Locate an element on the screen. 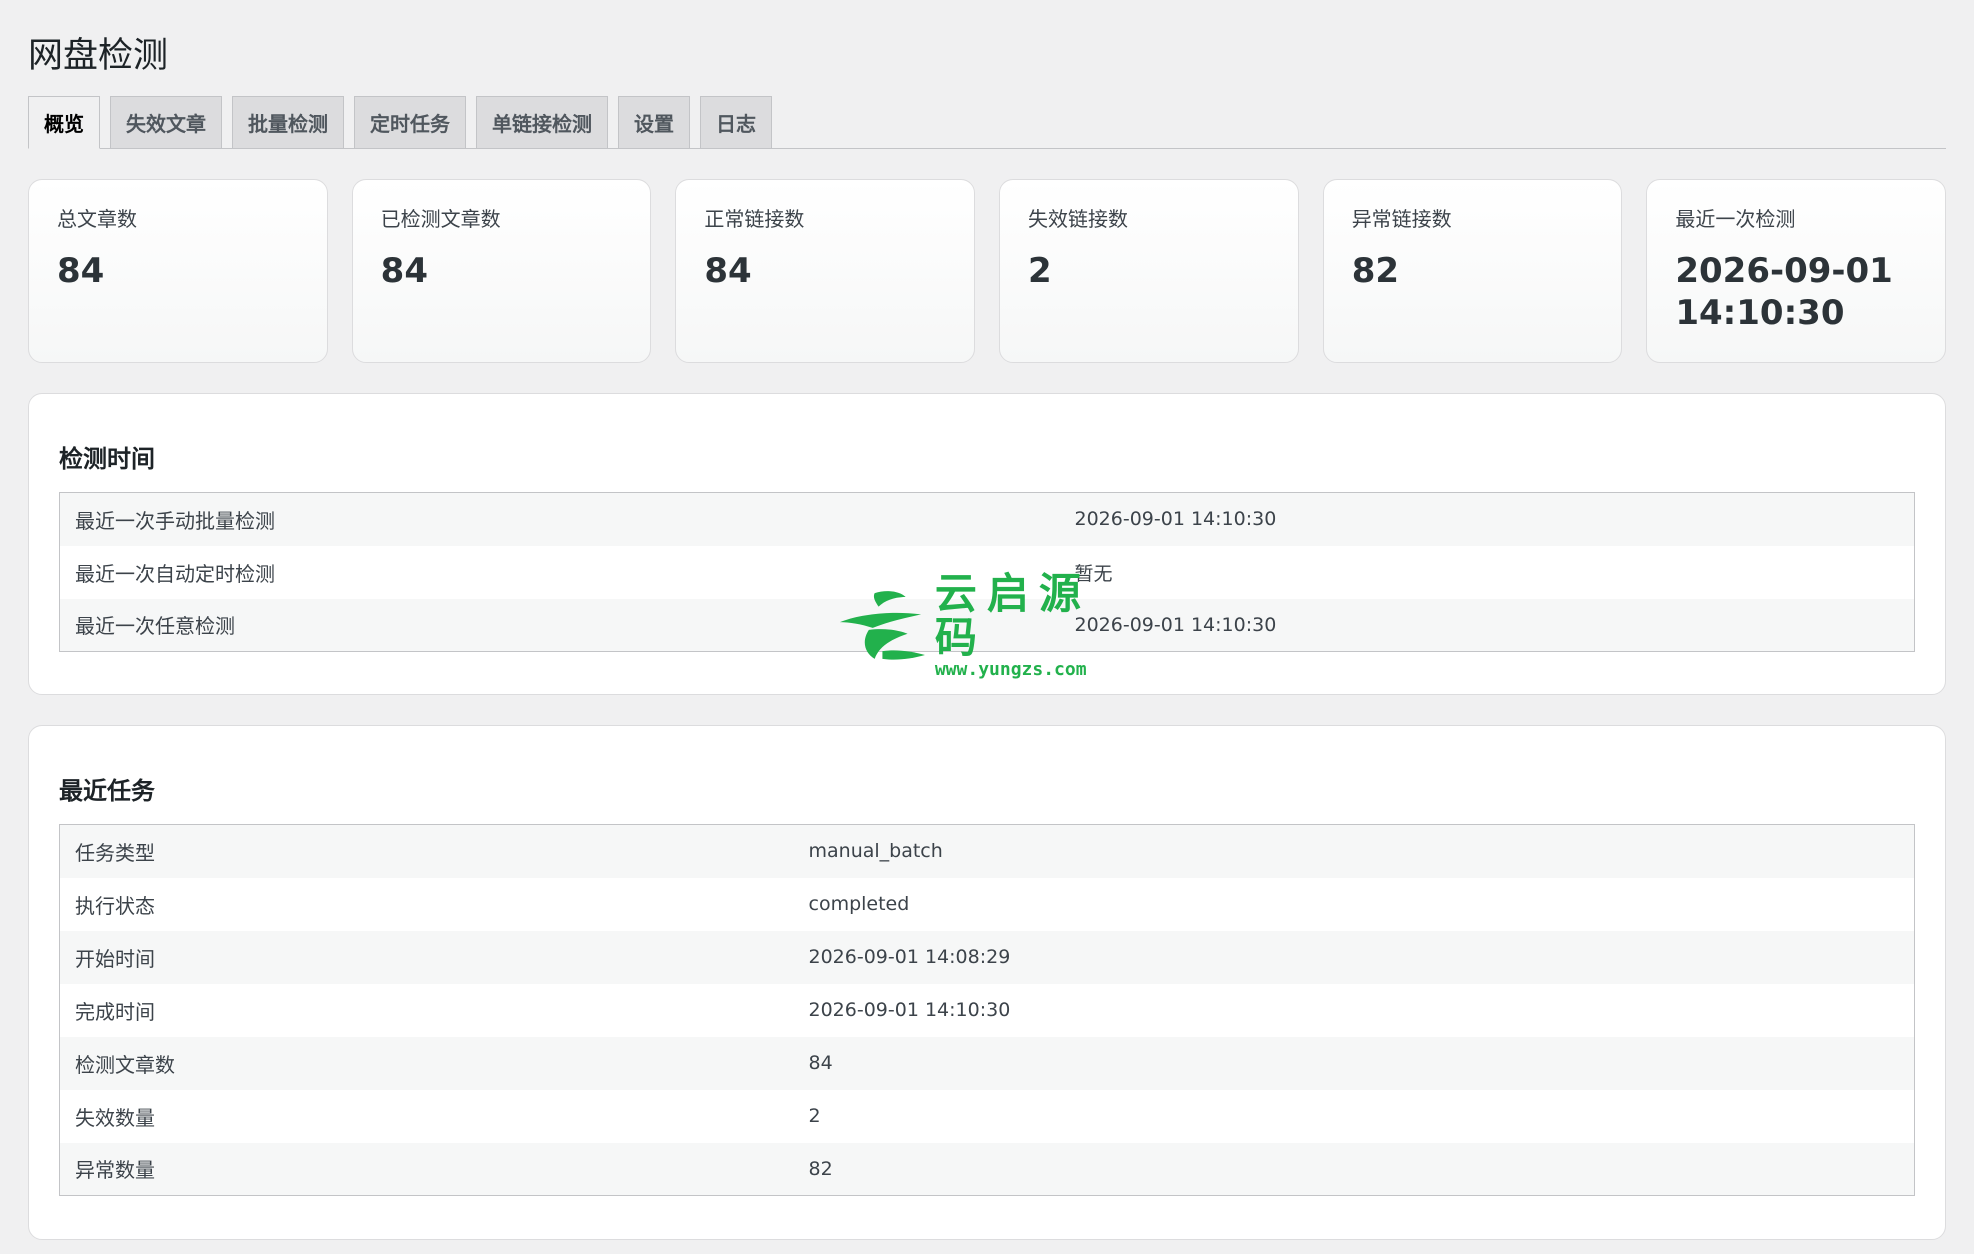 The height and width of the screenshot is (1254, 1974). tab-batch-check: 批量检测 is located at coordinates (288, 122).